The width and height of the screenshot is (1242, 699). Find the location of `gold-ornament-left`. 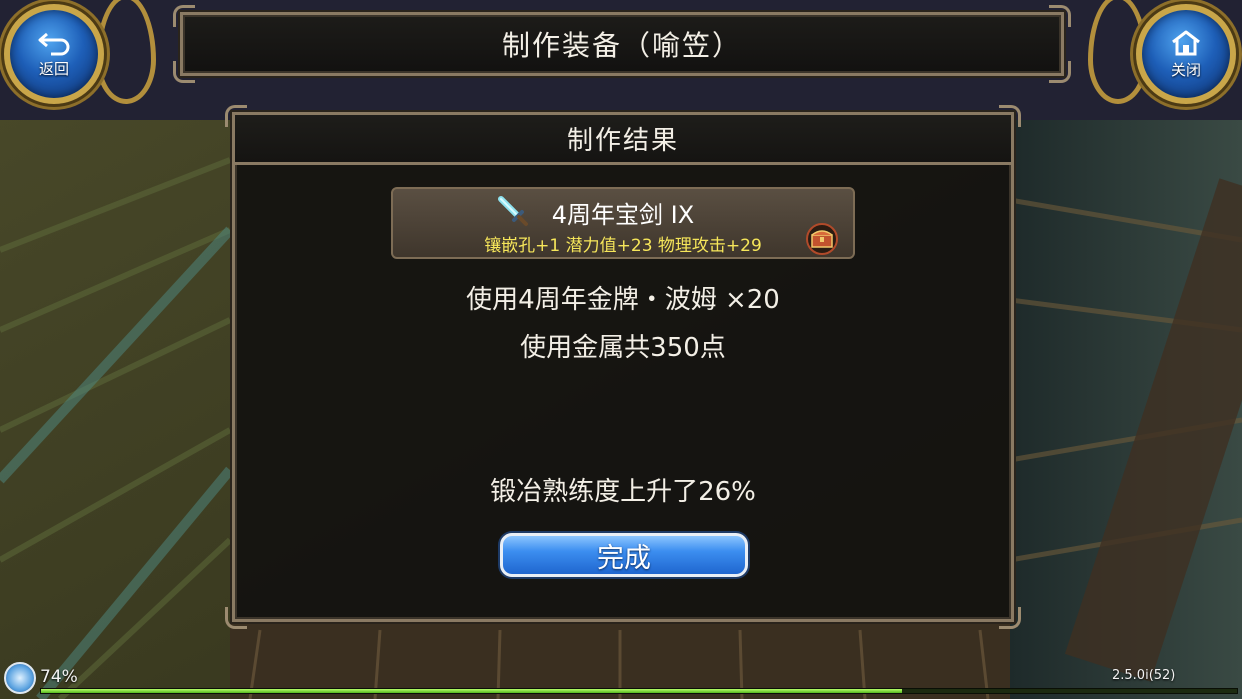

gold-ornament-left is located at coordinates (126, 52).